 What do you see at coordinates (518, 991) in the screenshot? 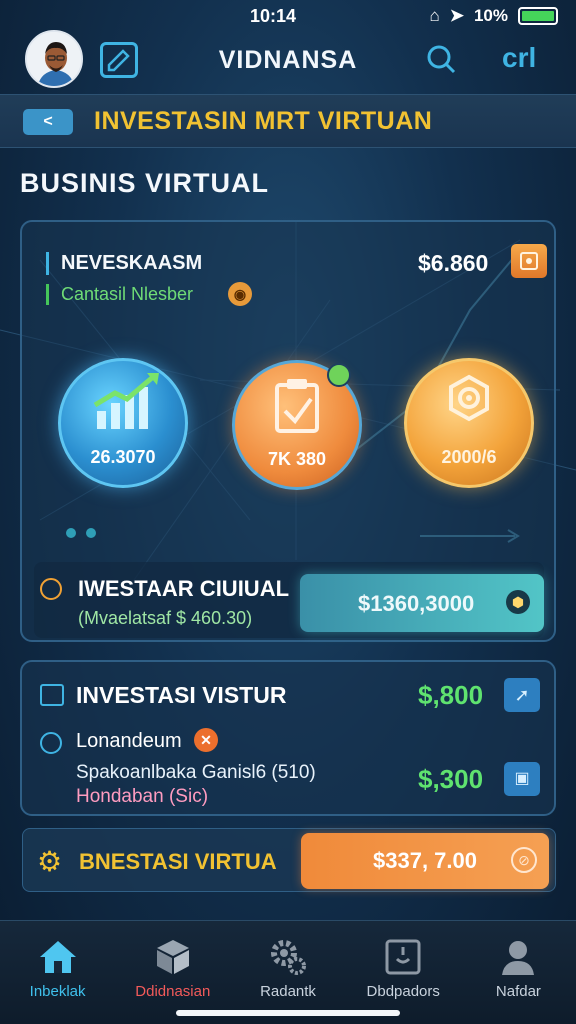
I see `tab-profile-label: Nafdar` at bounding box center [518, 991].